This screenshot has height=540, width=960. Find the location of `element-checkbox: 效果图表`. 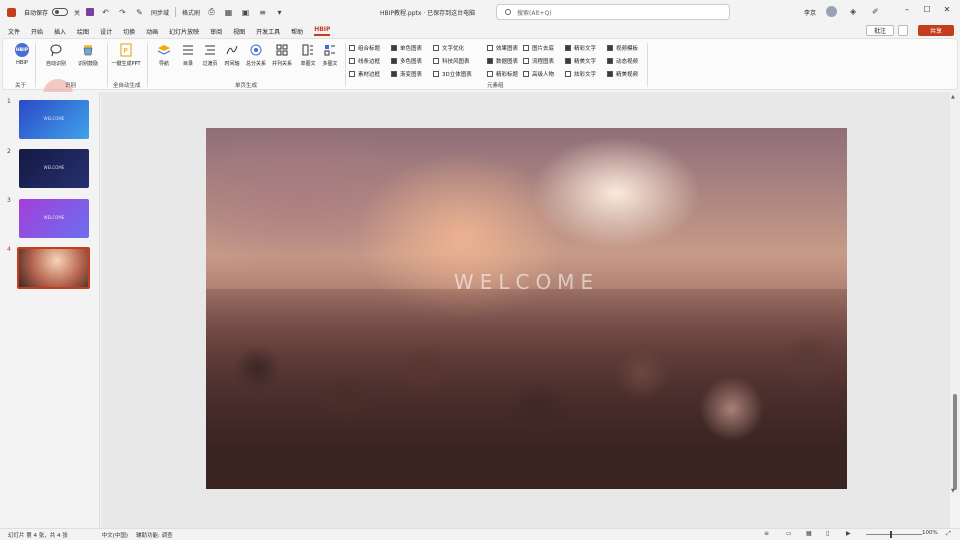

element-checkbox: 效果图表 is located at coordinates (502, 48).